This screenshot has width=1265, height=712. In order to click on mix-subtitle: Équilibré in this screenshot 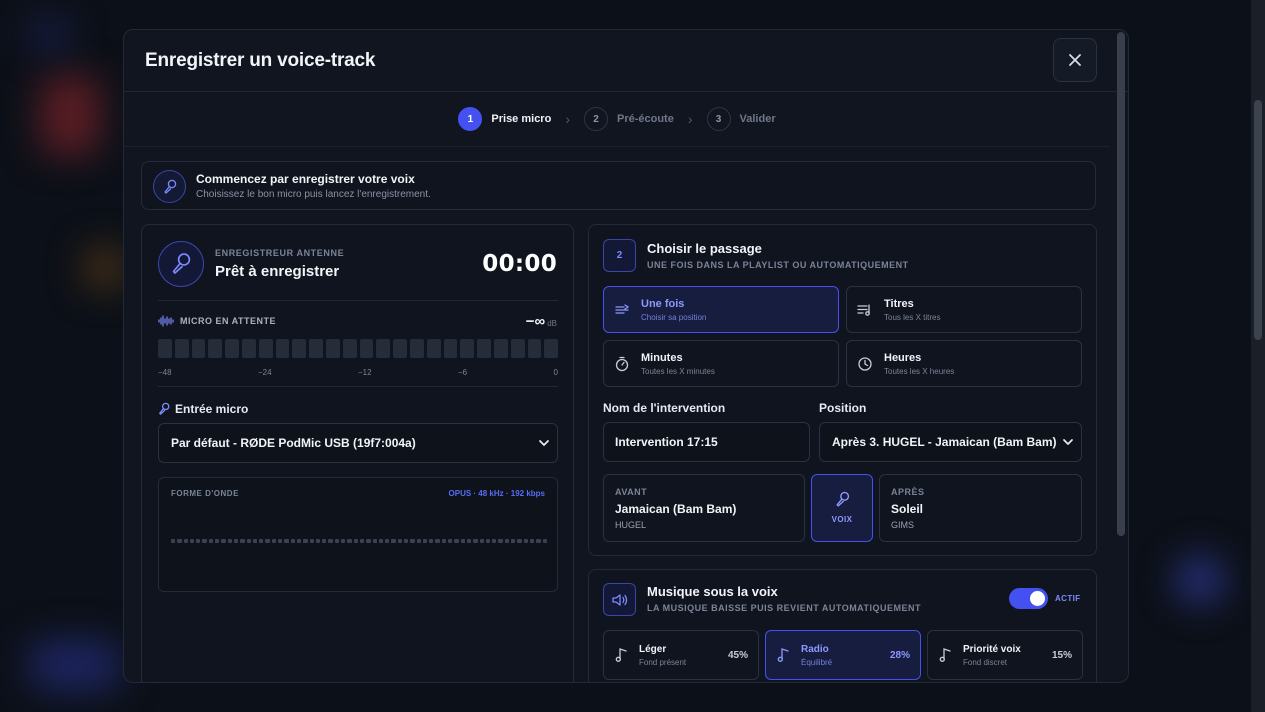, I will do `click(817, 662)`.